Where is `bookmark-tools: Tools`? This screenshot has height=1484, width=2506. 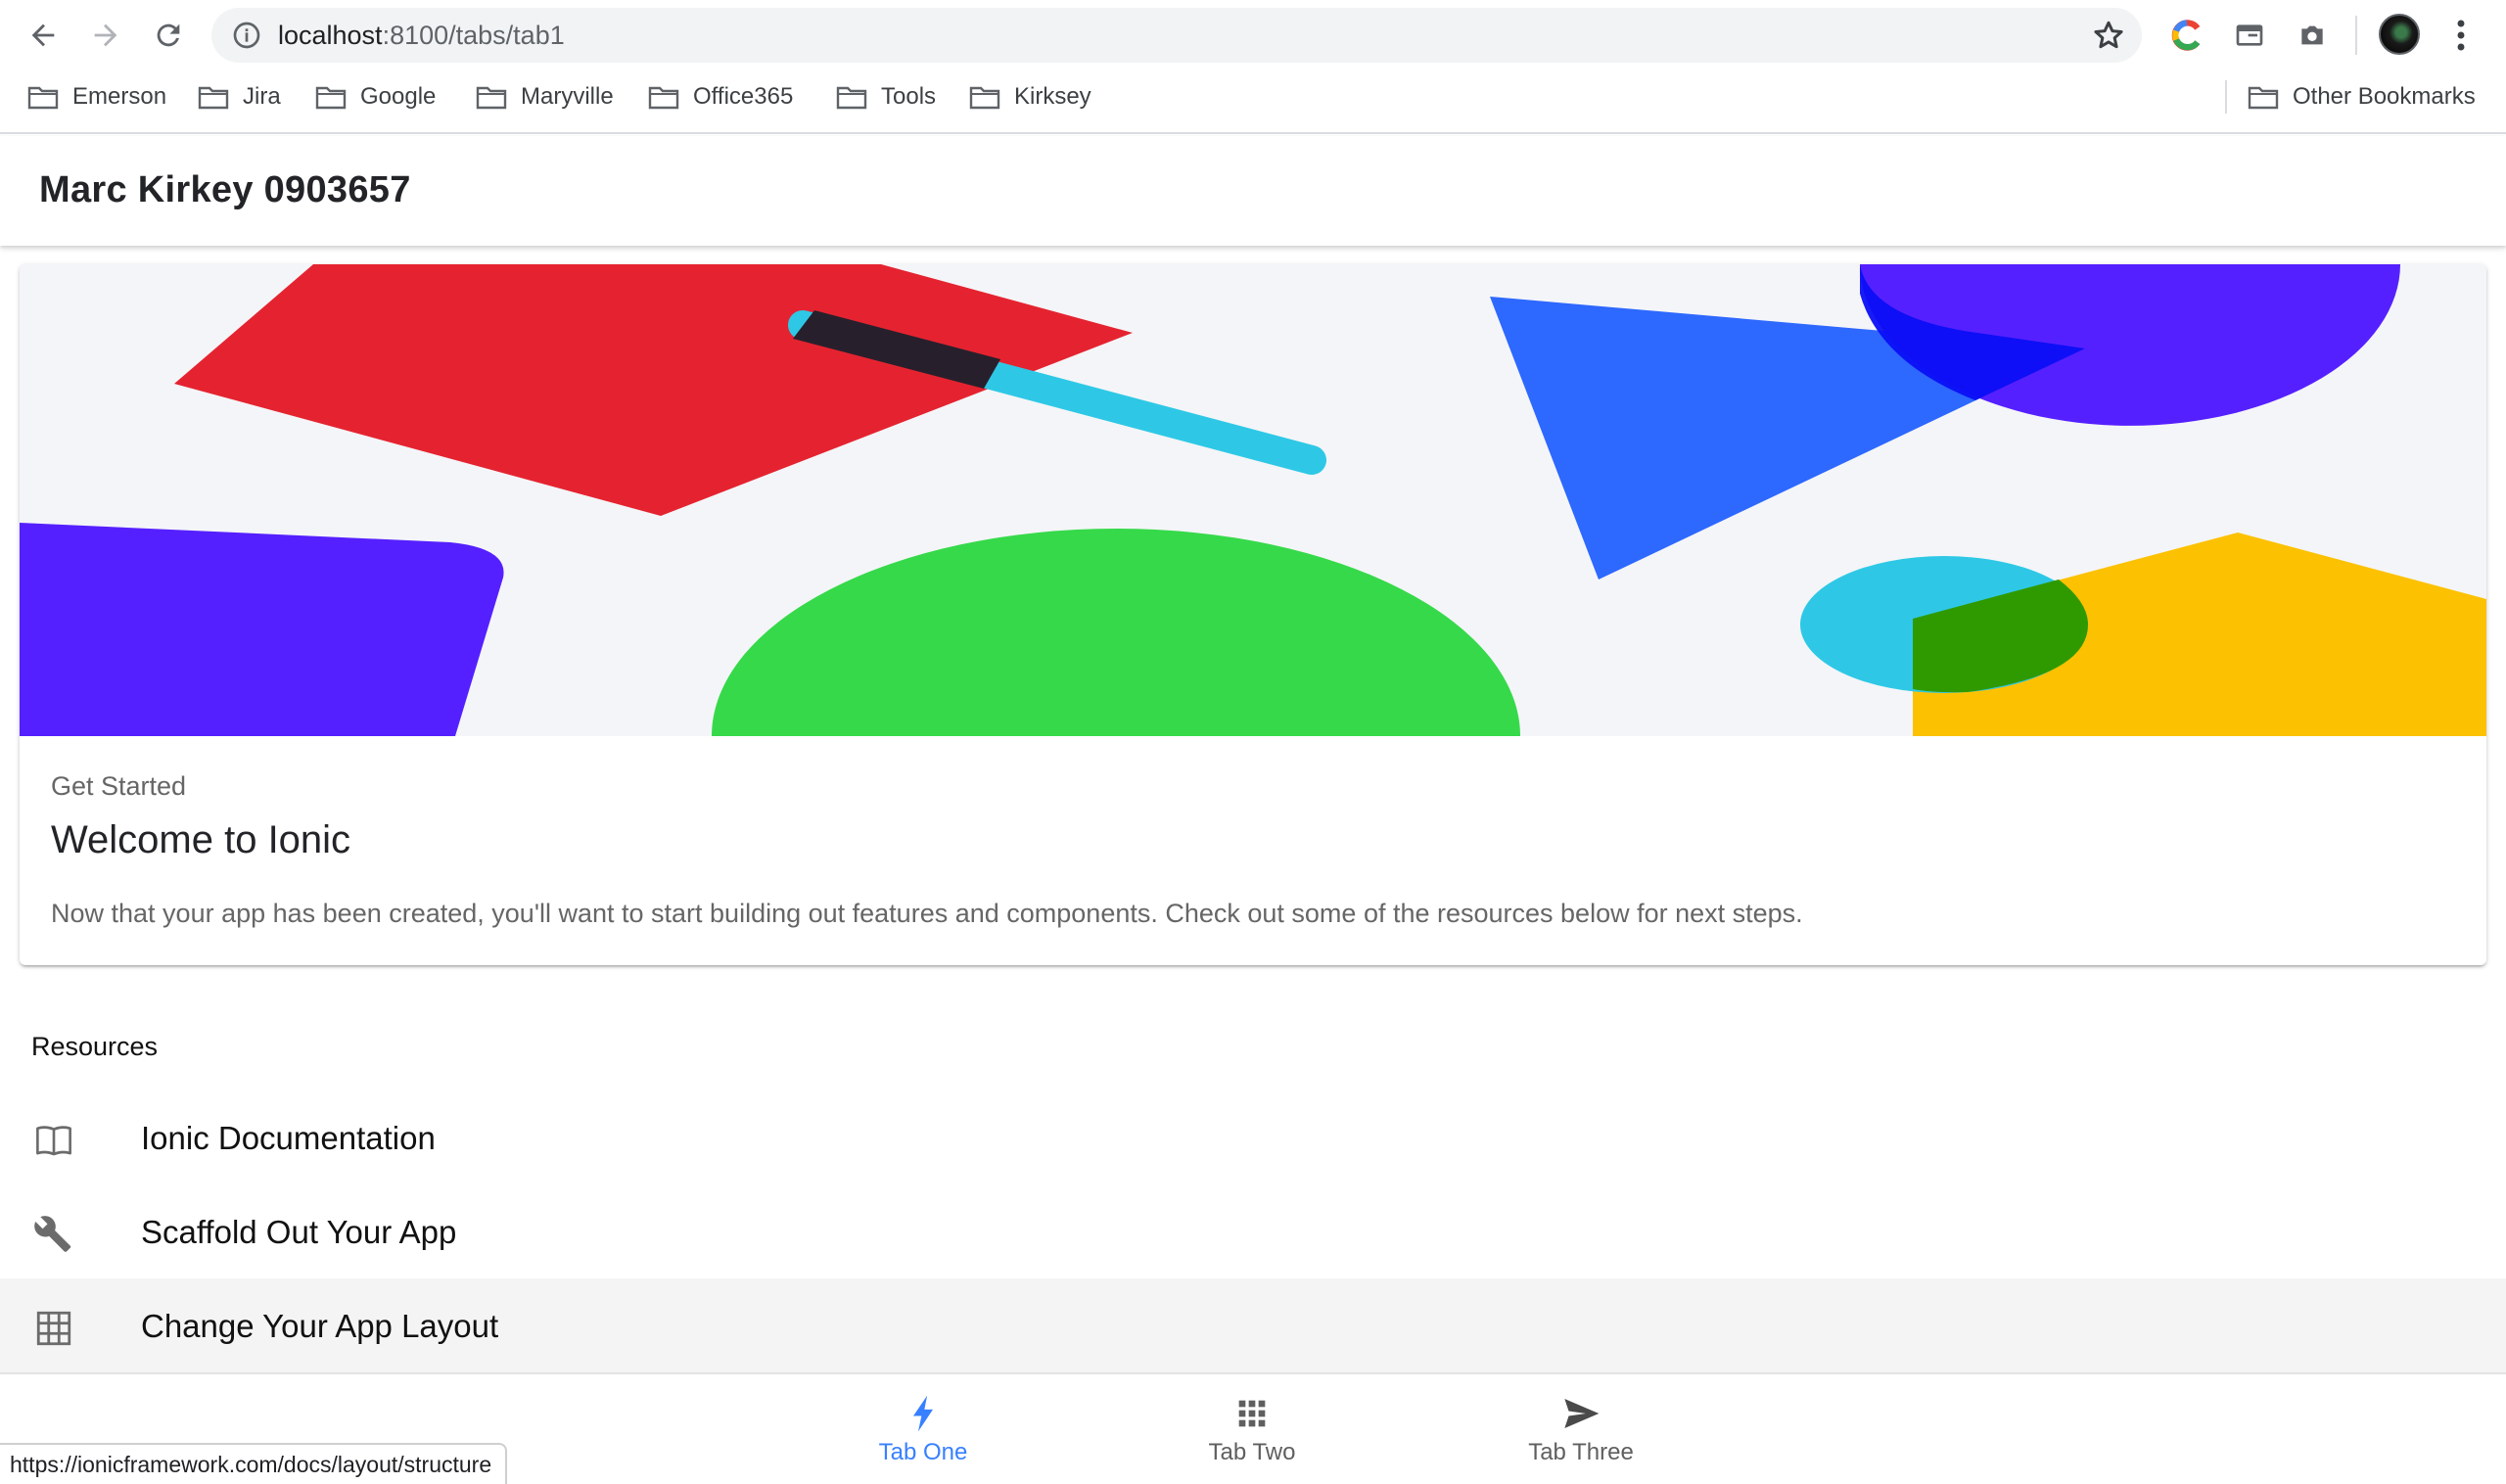 bookmark-tools: Tools is located at coordinates (886, 97).